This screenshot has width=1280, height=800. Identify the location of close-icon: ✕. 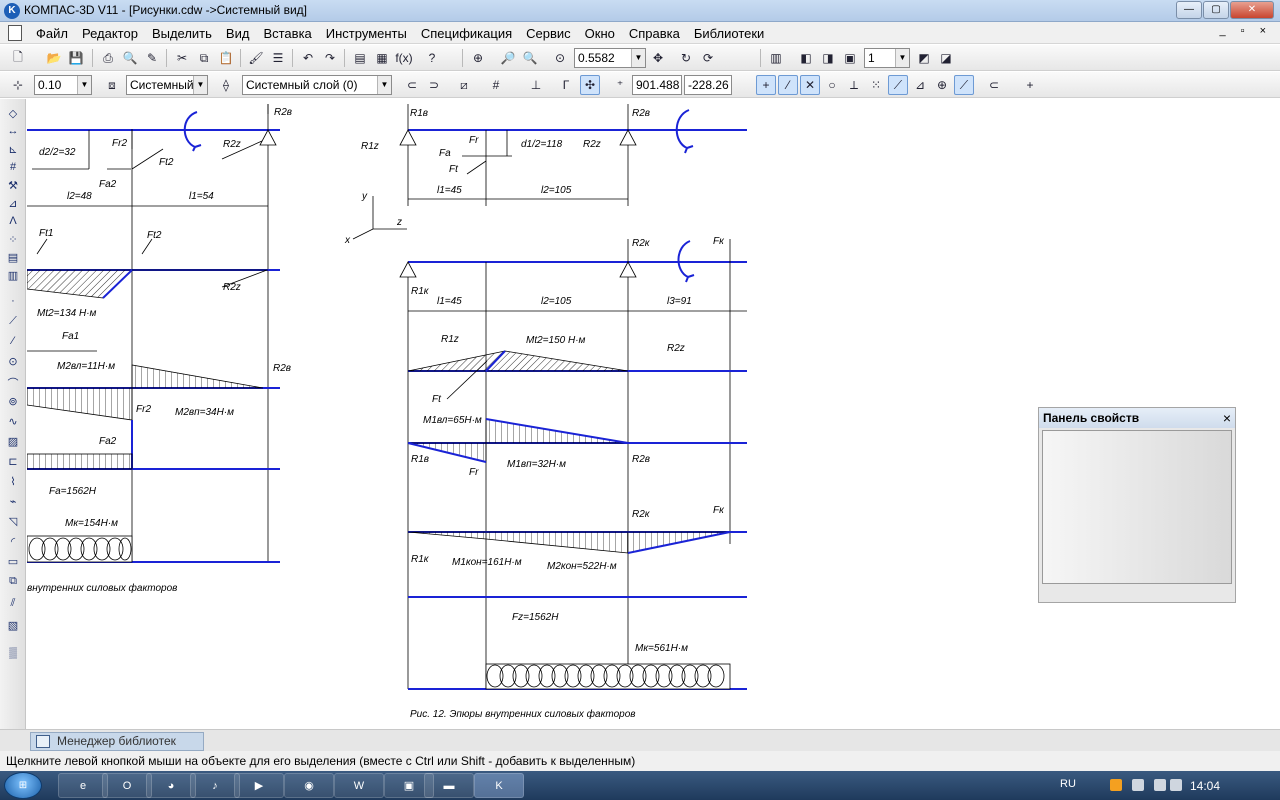
(1252, 10).